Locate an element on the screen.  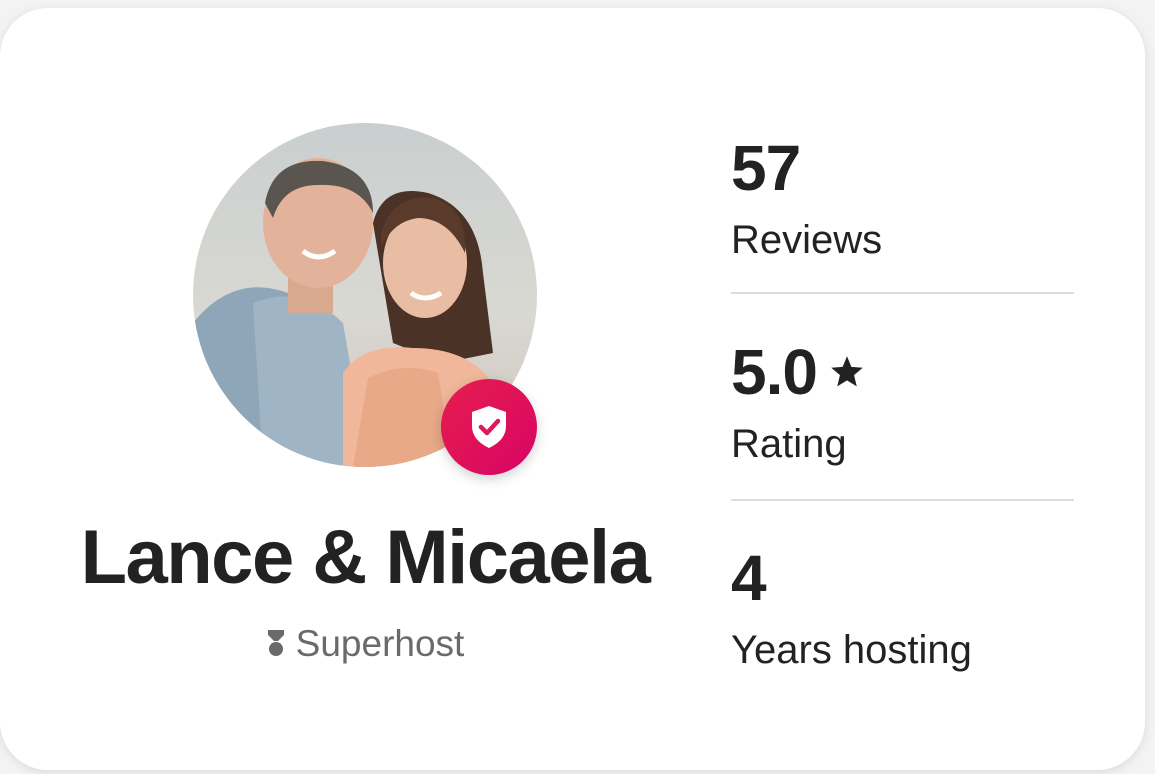
stat-label: Years hosting is located at coordinates (851, 650).